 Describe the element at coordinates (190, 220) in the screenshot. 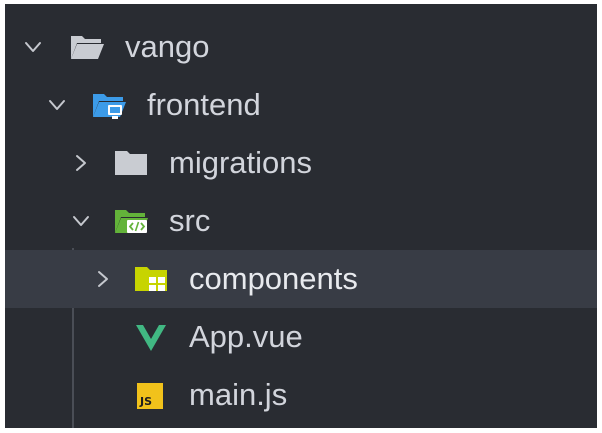

I see `tree-item-label: src` at that location.